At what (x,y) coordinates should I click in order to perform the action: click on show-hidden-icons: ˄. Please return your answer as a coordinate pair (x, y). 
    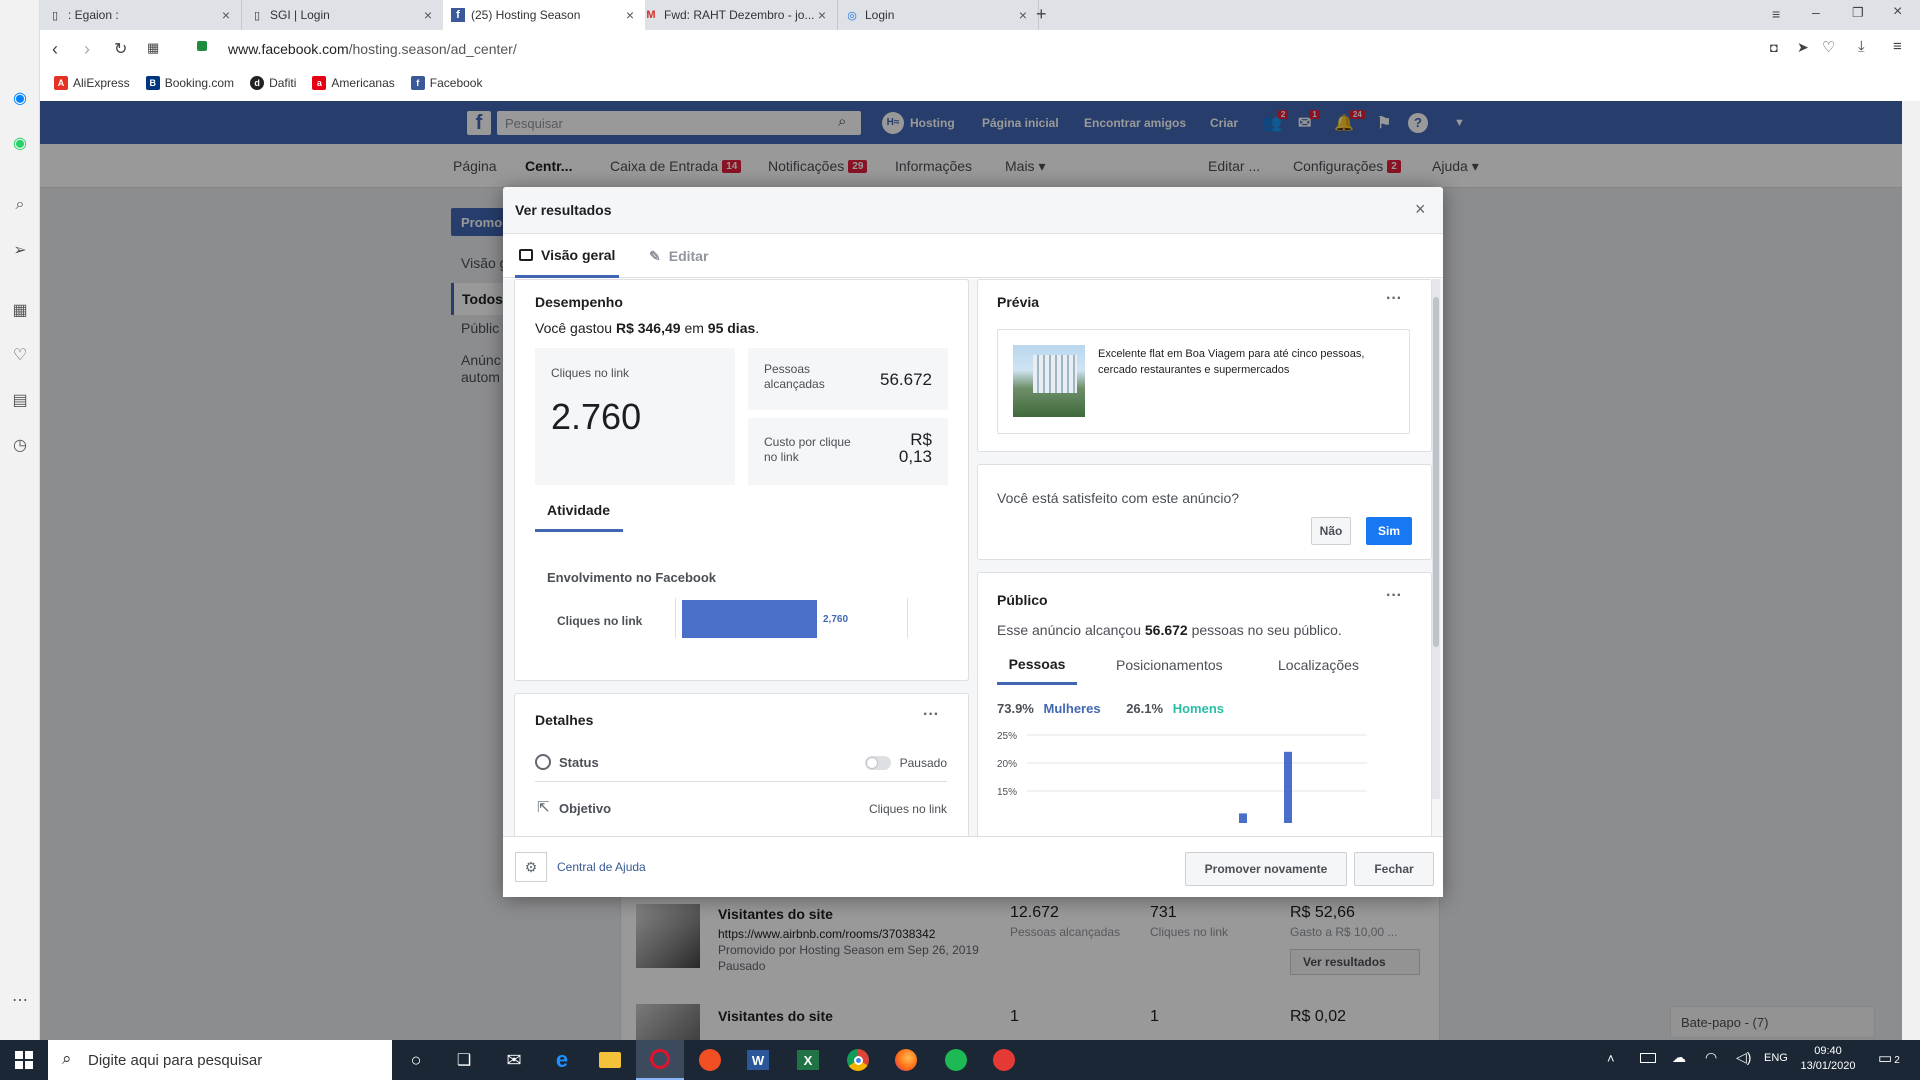
    Looking at the image, I should click on (1611, 1058).